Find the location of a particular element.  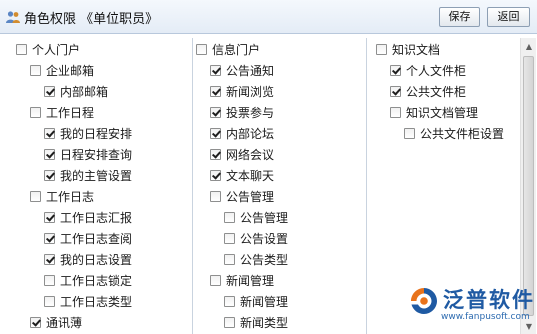

back-button: 返回 is located at coordinates (508, 17).